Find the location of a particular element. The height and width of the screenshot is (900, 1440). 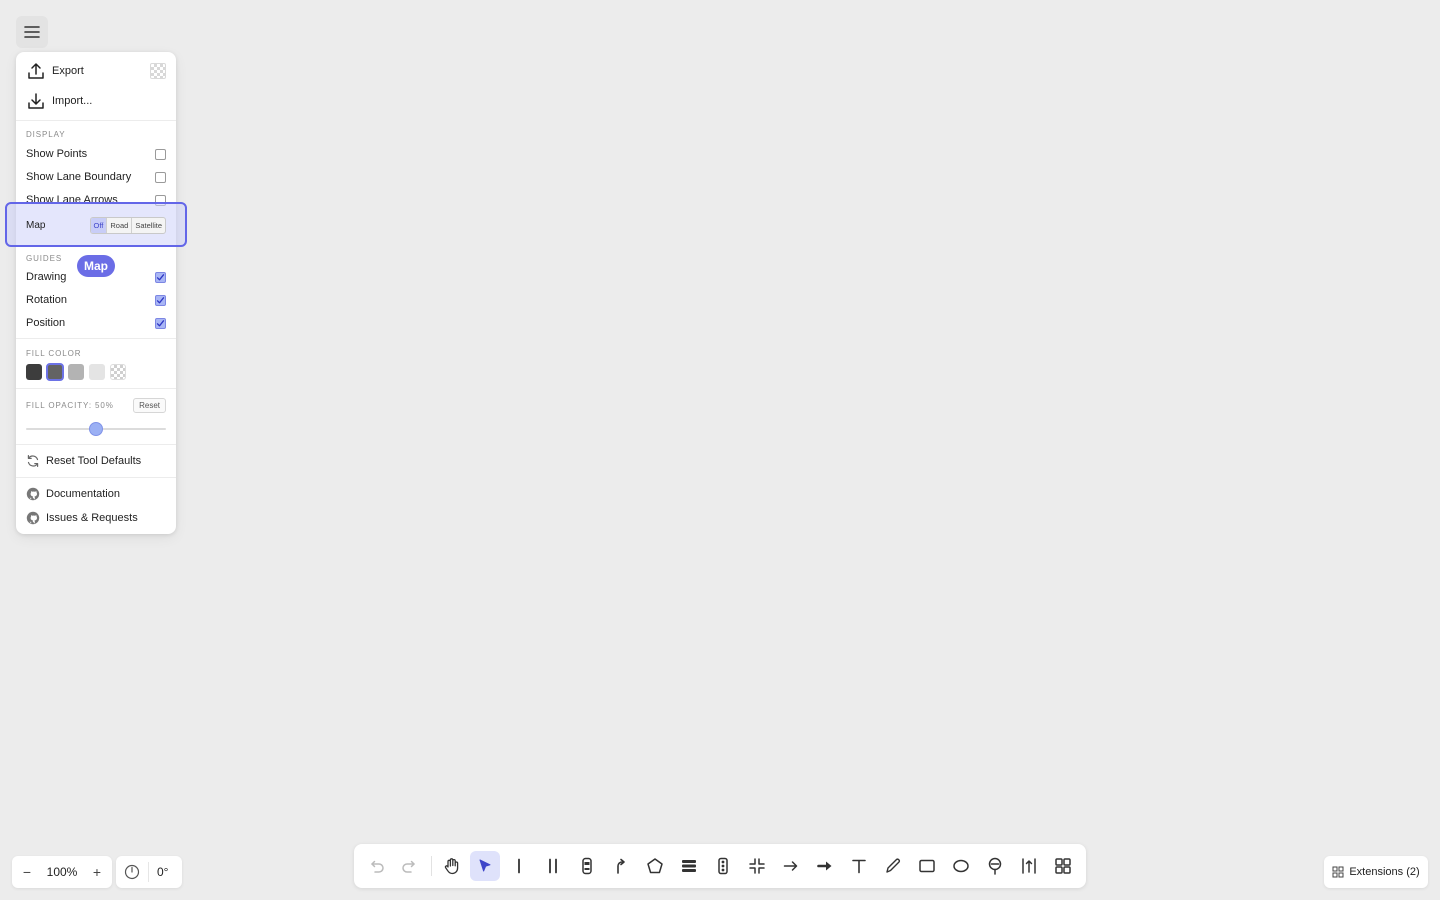

lanes-icon is located at coordinates (689, 866).